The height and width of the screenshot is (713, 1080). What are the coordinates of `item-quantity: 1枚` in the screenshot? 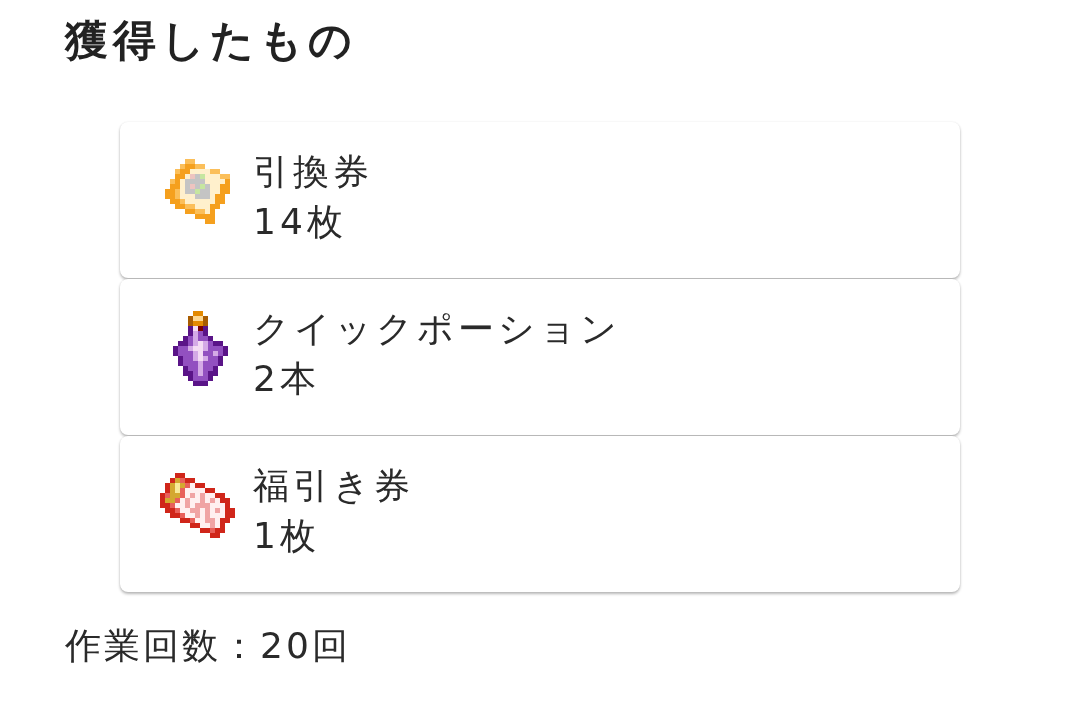 It's located at (286, 536).